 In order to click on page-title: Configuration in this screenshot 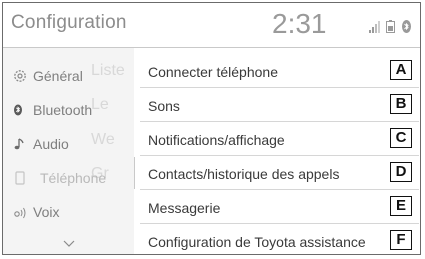, I will do `click(69, 22)`.